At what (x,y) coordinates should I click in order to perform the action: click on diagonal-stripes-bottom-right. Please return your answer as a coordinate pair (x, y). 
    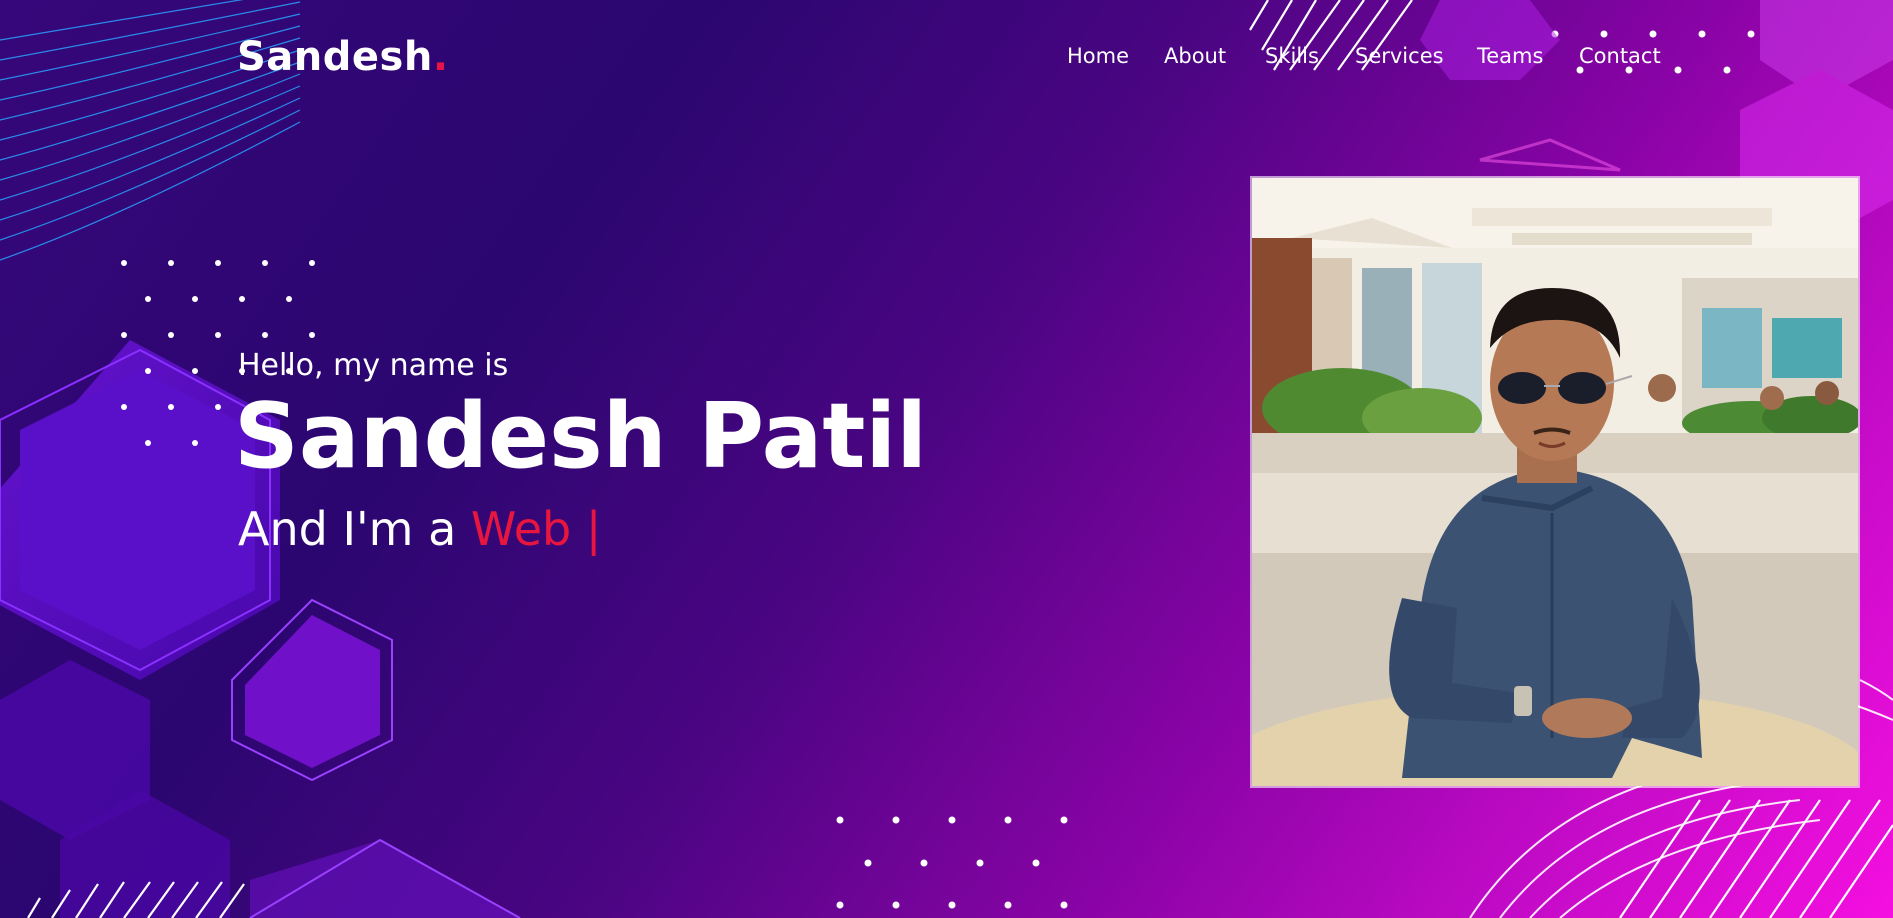
    Looking at the image, I should click on (1756, 858).